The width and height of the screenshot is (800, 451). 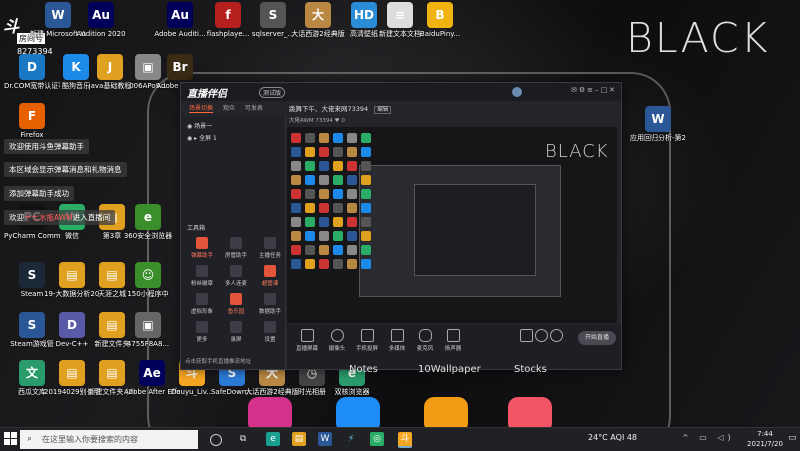 I want to click on toolbox-item: 多人连麦, so click(x=236, y=276).